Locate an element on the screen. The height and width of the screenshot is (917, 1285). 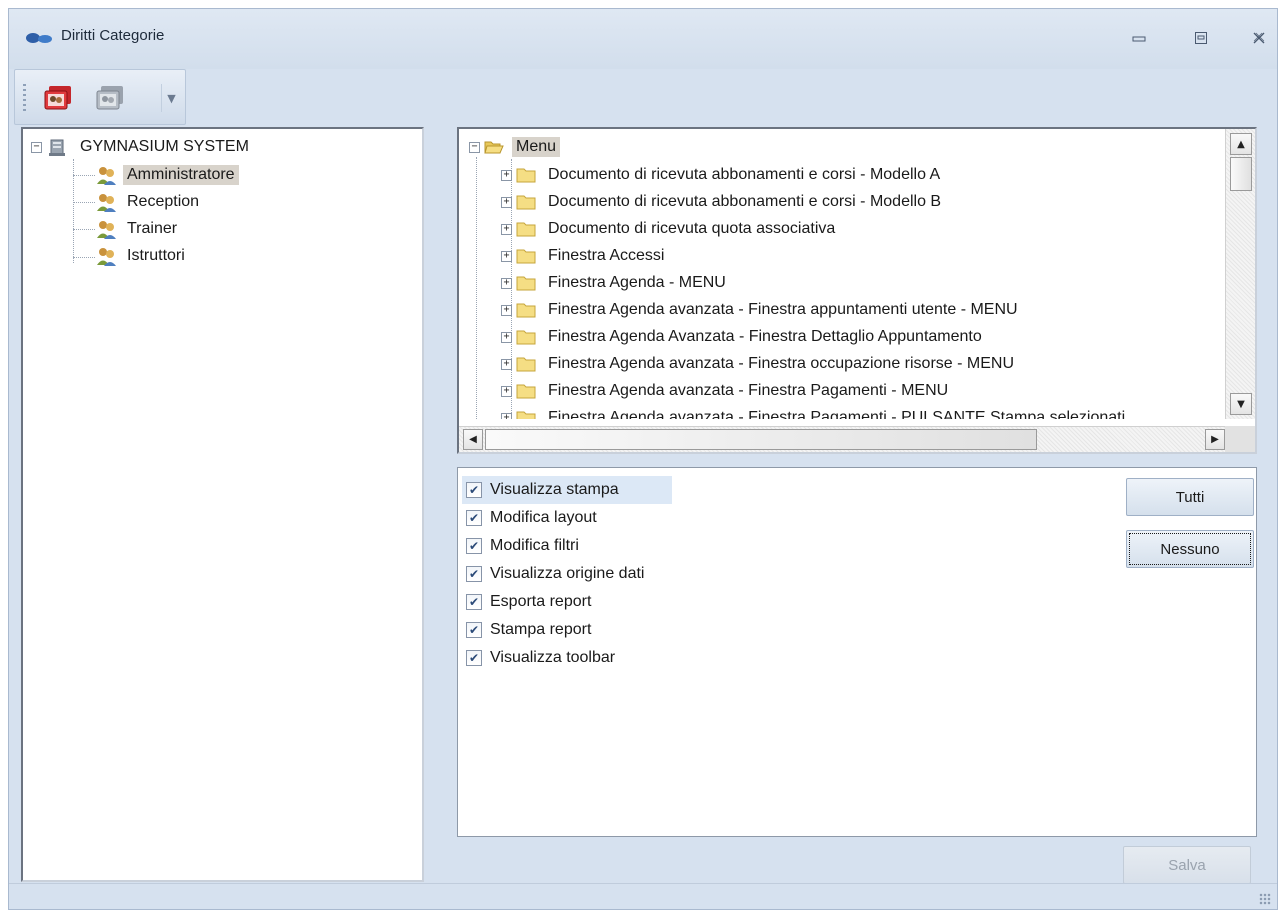
tree-item-istruttori: Istruttori is located at coordinates (142, 256).